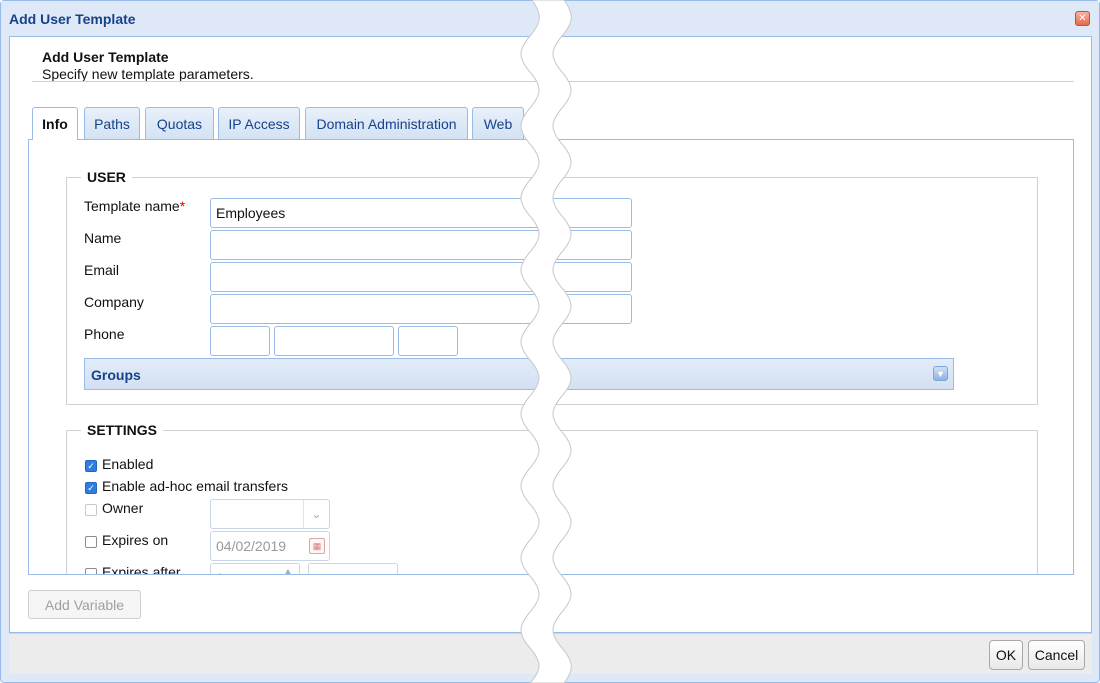  What do you see at coordinates (316, 514) in the screenshot?
I see `chevron-down-icon: ⌄` at bounding box center [316, 514].